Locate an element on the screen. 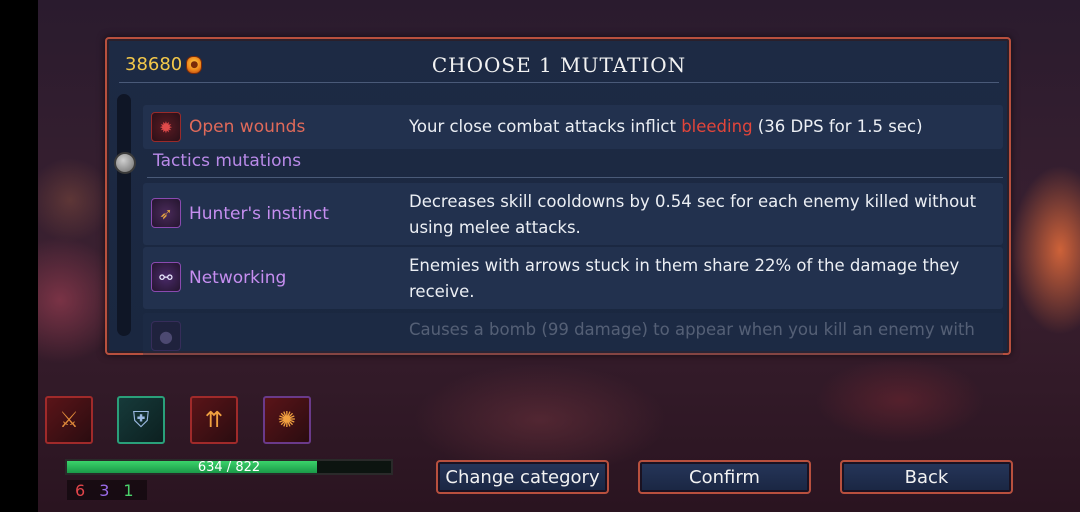  back-button: Back is located at coordinates (926, 477).